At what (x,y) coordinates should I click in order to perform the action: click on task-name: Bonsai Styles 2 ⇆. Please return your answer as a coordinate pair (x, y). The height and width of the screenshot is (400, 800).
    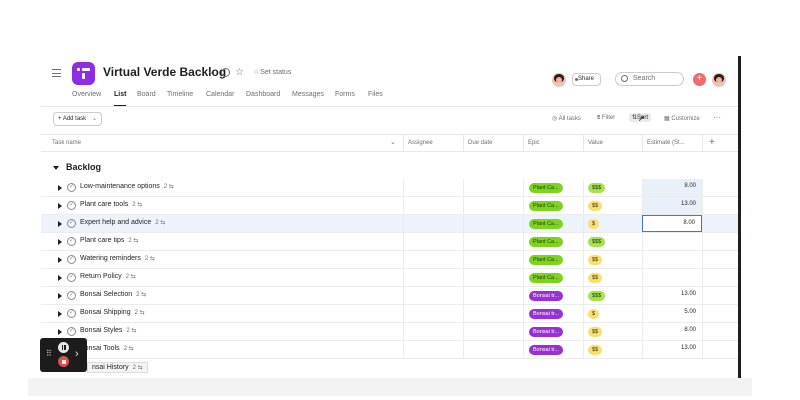
    Looking at the image, I should click on (108, 330).